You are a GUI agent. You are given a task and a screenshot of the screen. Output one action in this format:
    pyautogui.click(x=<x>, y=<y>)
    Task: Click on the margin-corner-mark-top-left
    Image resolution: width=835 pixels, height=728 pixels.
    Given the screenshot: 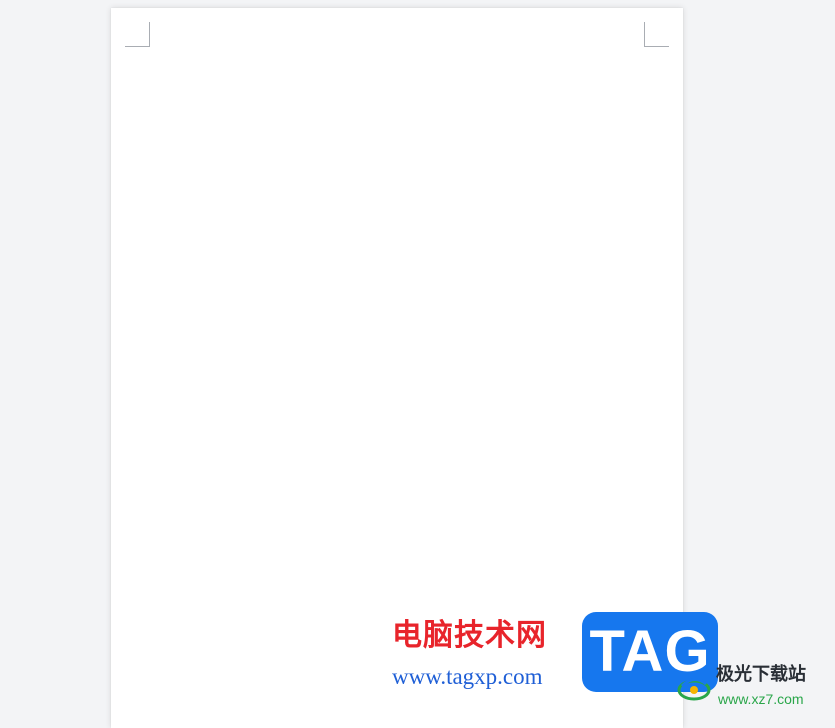 What is the action you would take?
    pyautogui.click(x=137, y=34)
    